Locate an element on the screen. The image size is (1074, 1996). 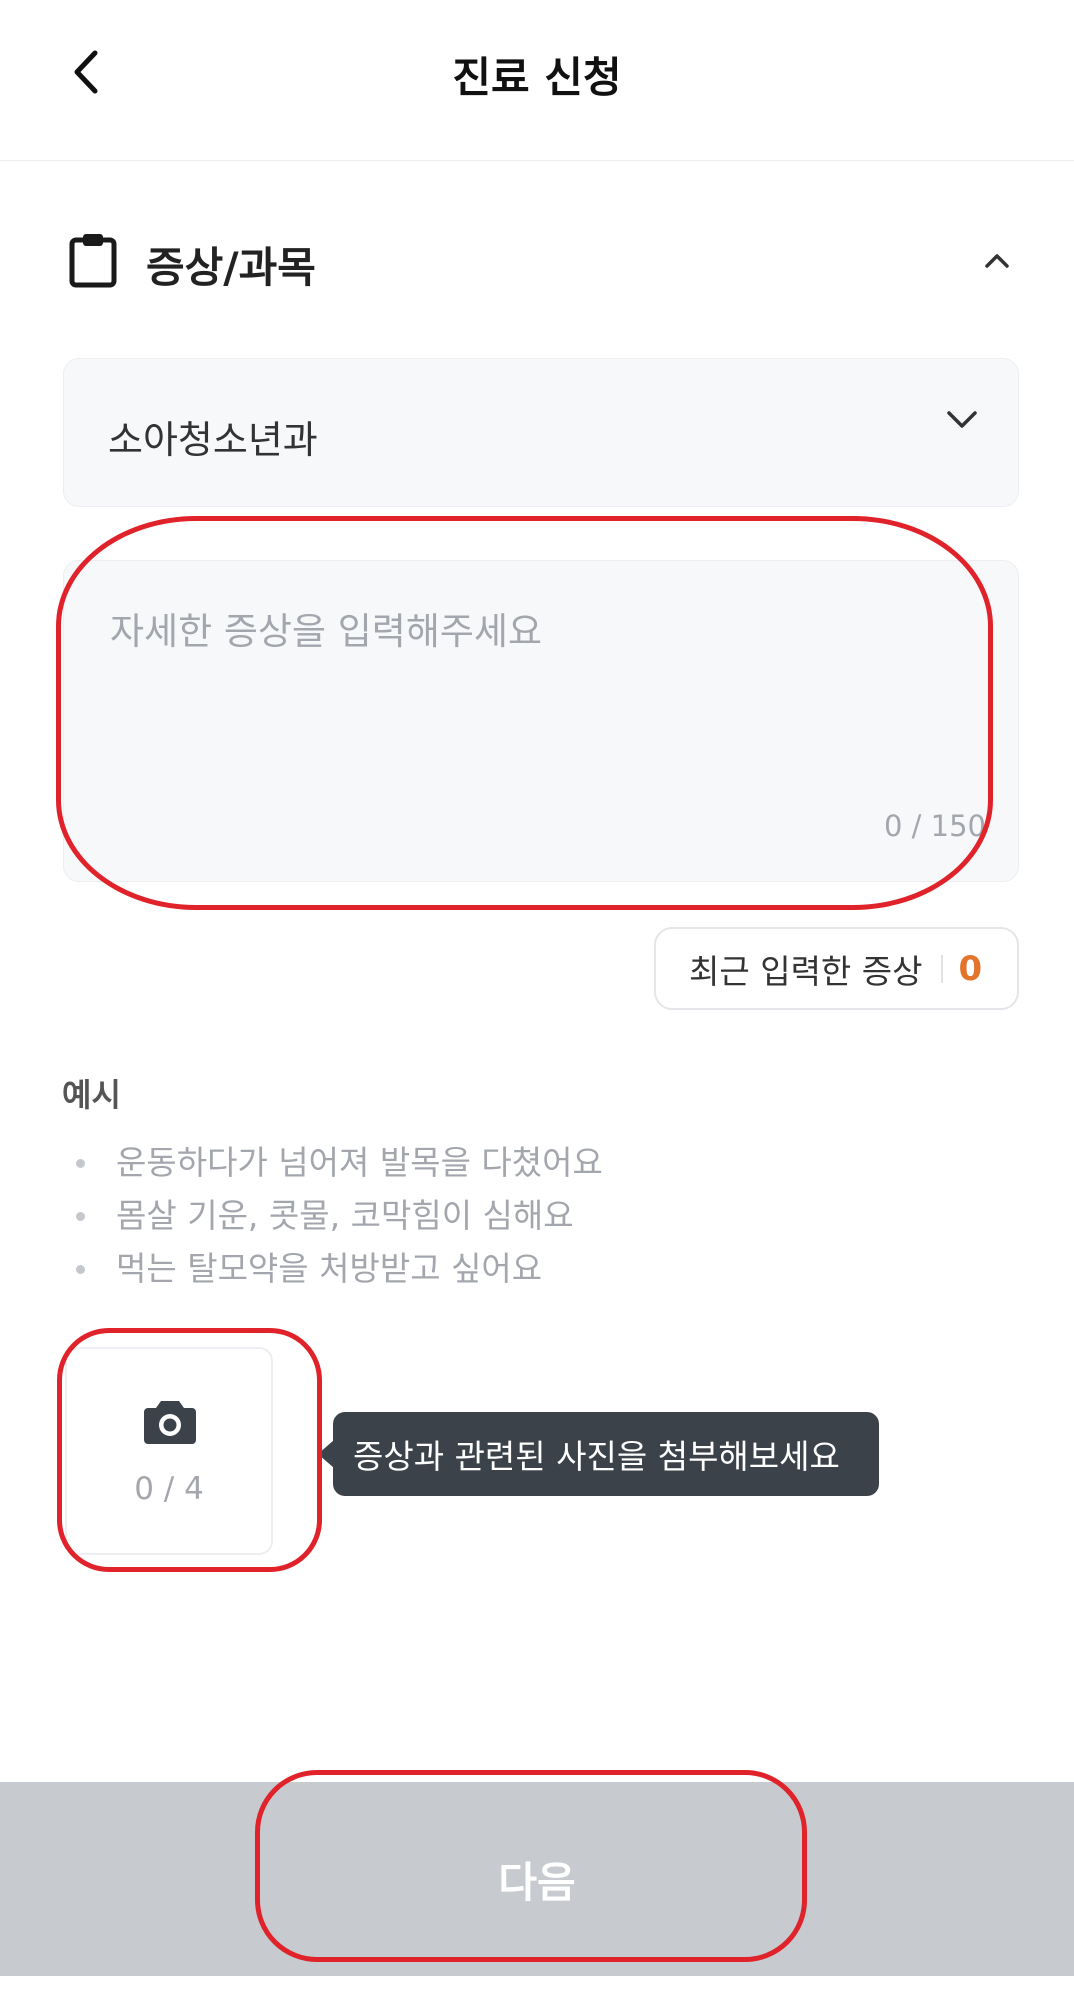
photo-tooltip: 증상과 관련된 사진을 첨부해보세요 is located at coordinates (606, 1454).